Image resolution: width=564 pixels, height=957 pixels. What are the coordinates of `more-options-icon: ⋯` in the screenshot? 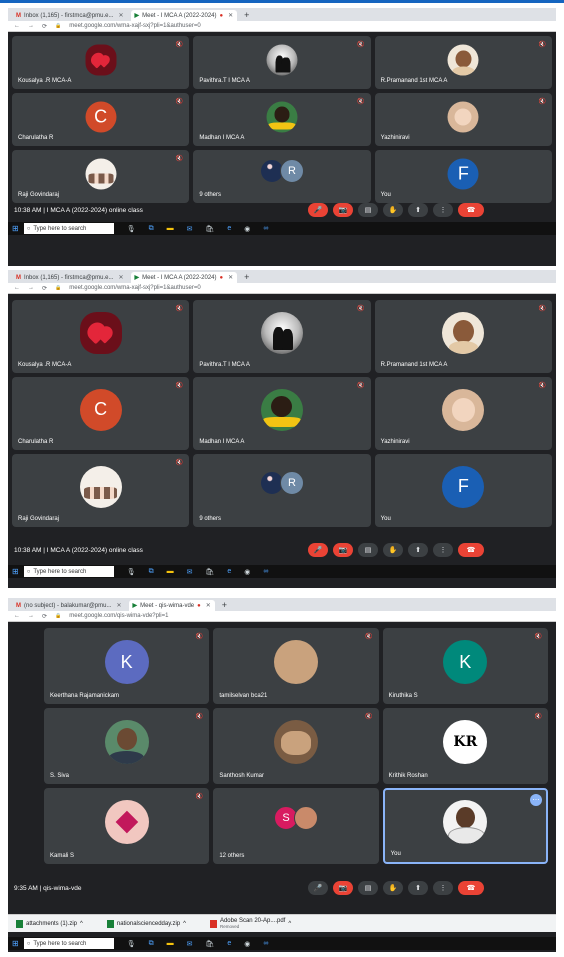 It's located at (535, 800).